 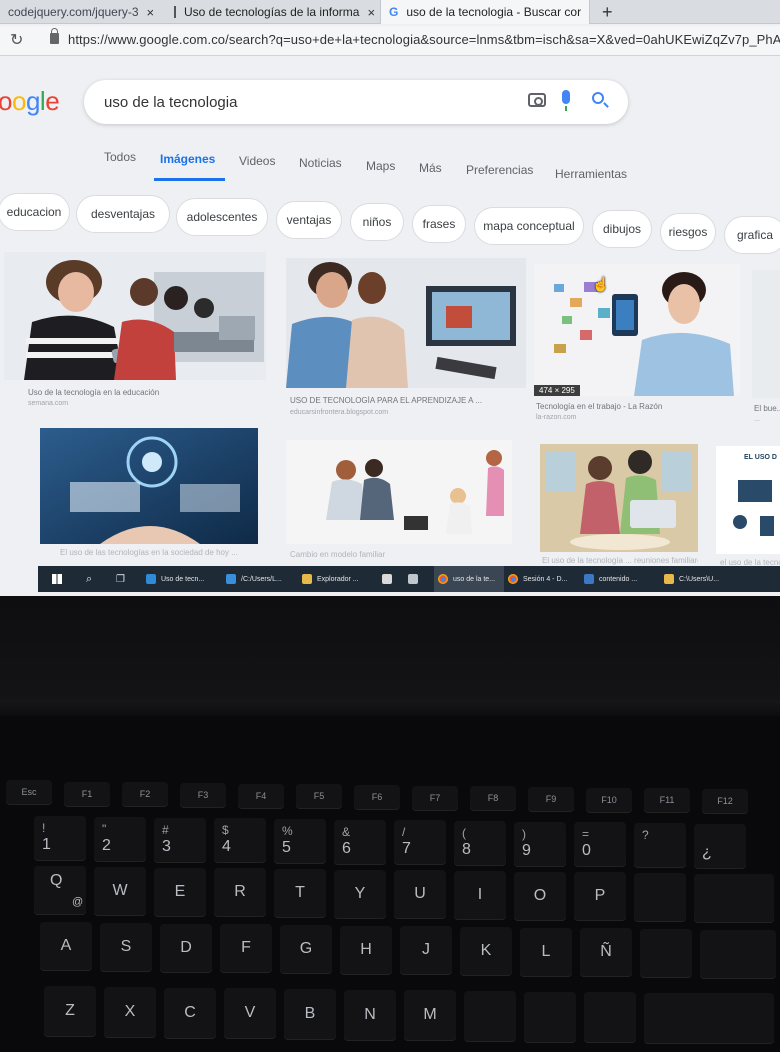 I want to click on key-y: Y, so click(x=360, y=894).